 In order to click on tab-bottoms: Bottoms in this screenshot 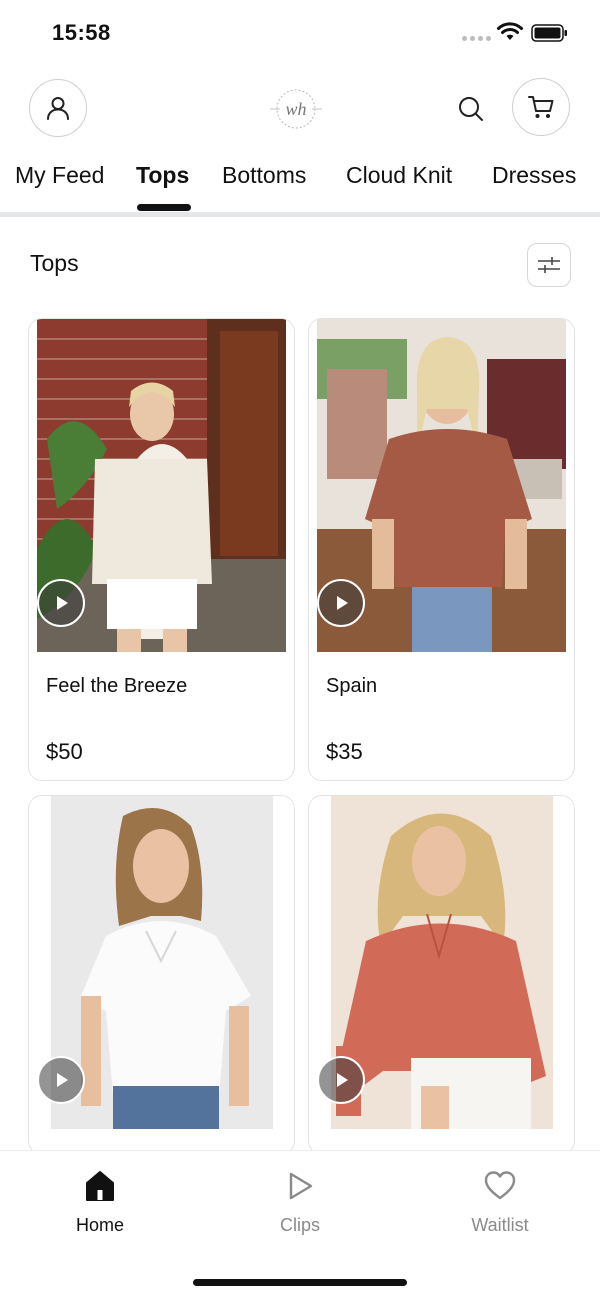, I will do `click(264, 175)`.